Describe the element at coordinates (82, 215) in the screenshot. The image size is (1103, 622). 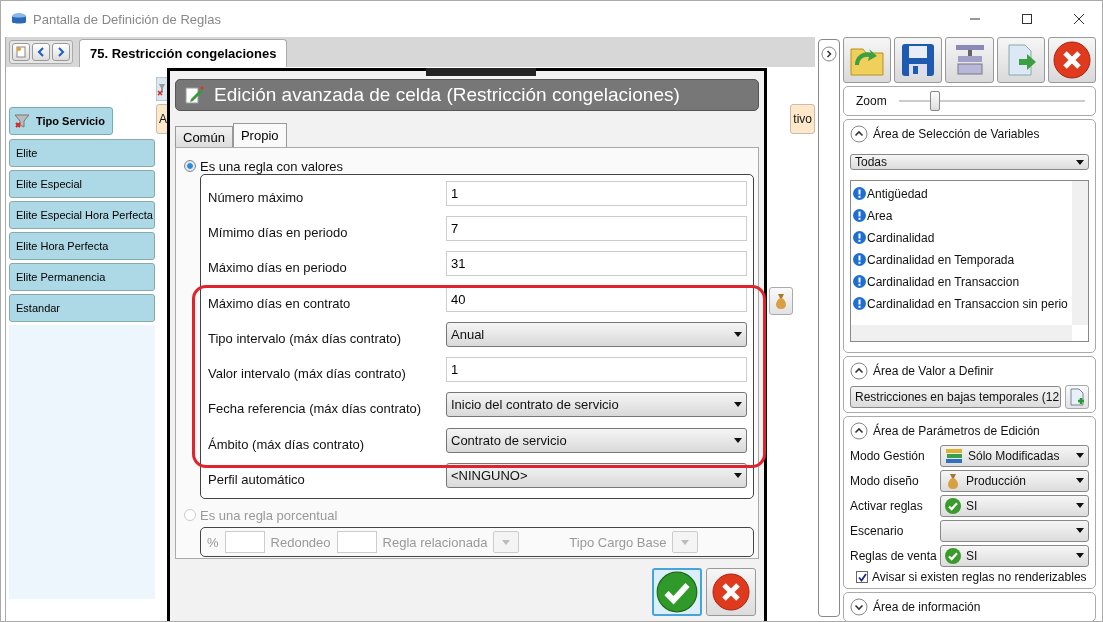
I see `service-type-item: Elite Especial Hora Perfecta` at that location.